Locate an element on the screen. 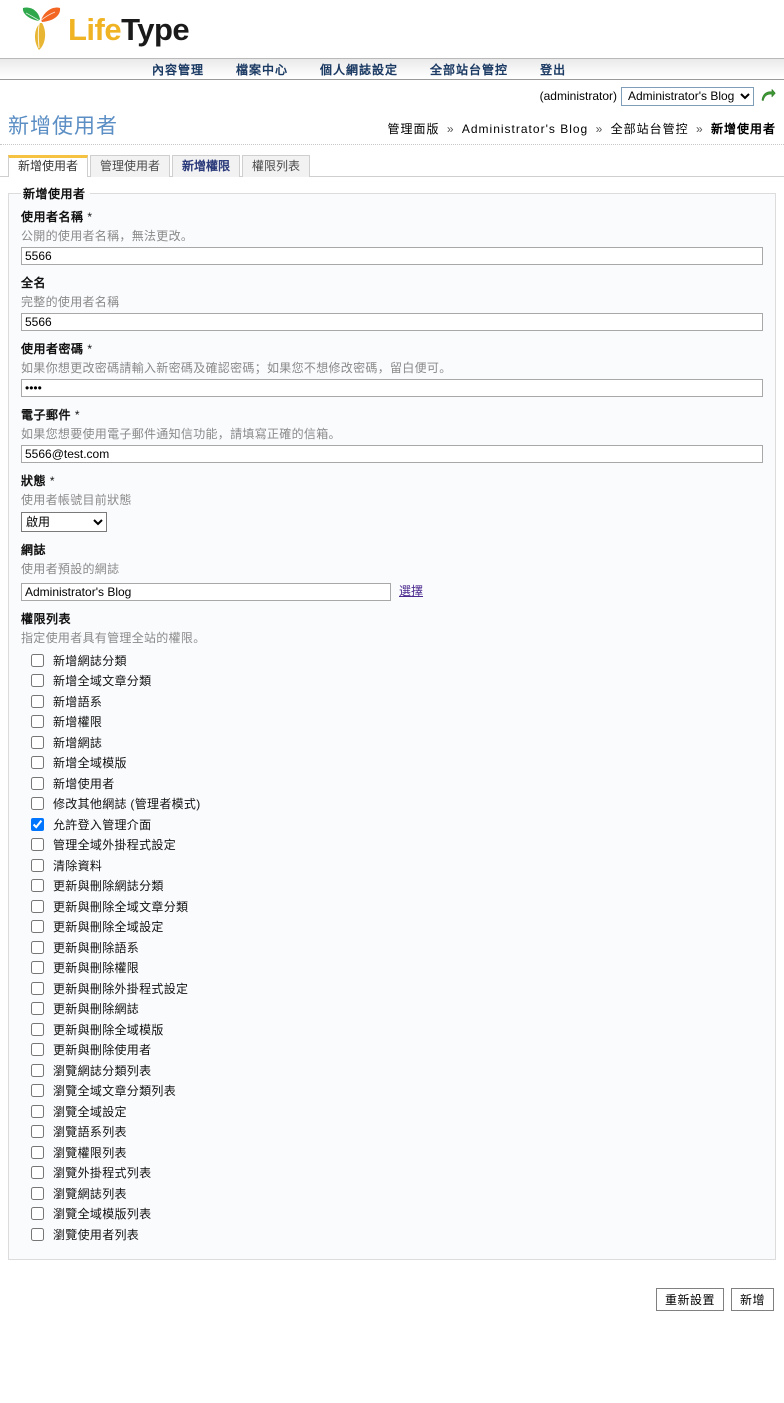 The width and height of the screenshot is (784, 1403). nav-item-blog-settings: 個人網誌設定 is located at coordinates (359, 69).